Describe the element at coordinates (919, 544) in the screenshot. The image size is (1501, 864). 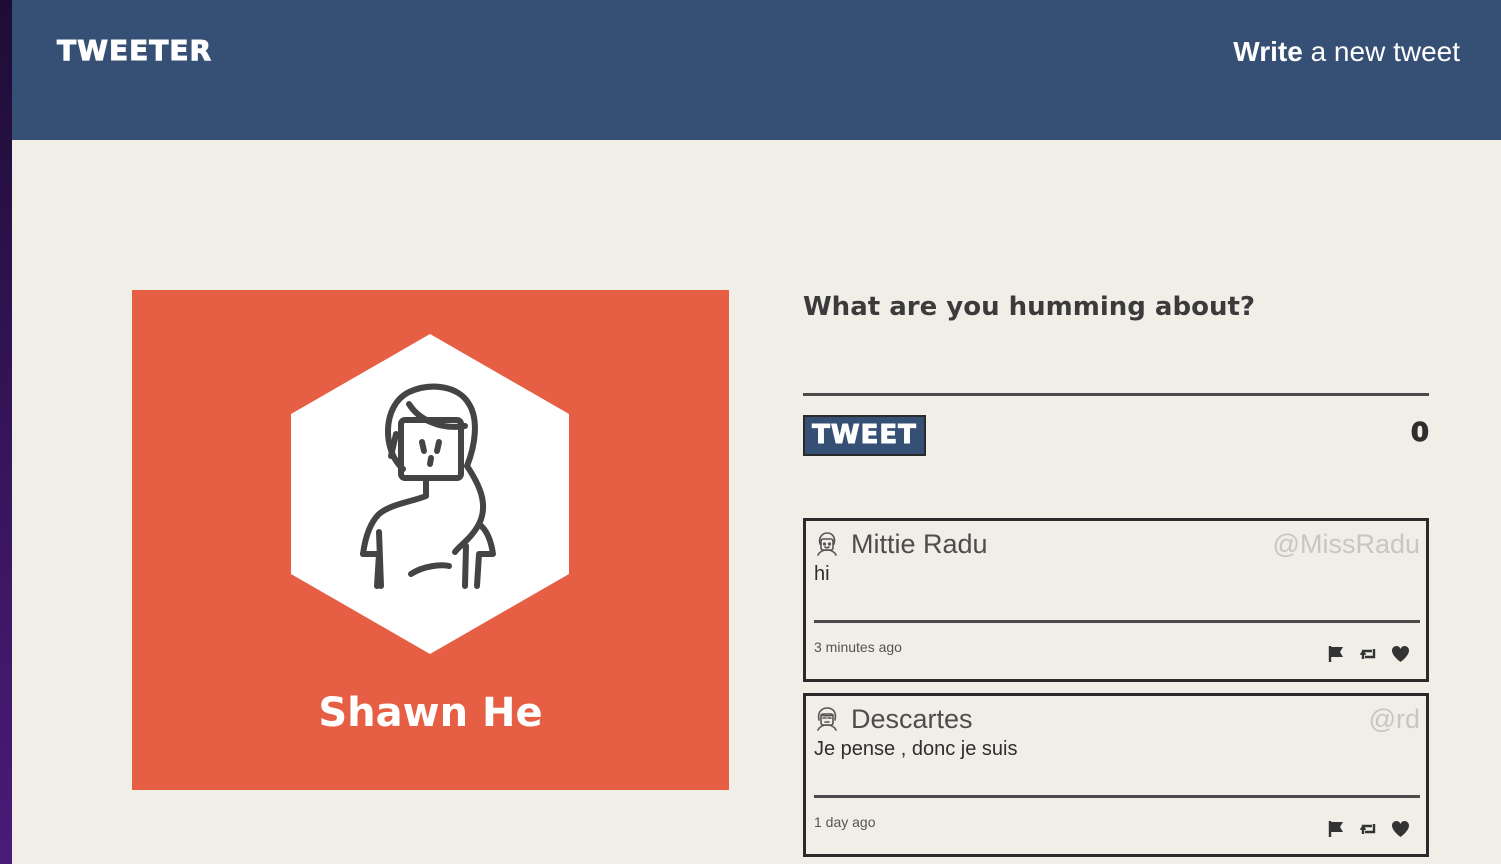
I see `tweet-author: Mittie Radu` at that location.